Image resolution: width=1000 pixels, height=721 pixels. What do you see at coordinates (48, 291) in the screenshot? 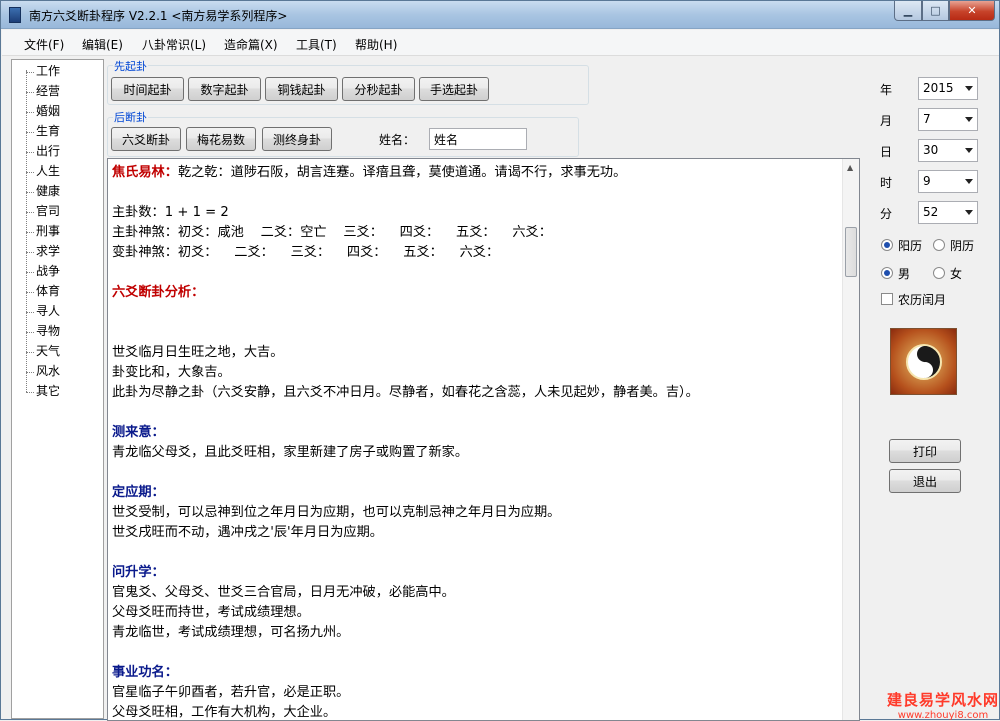
I see `tree-item: 体育` at bounding box center [48, 291].